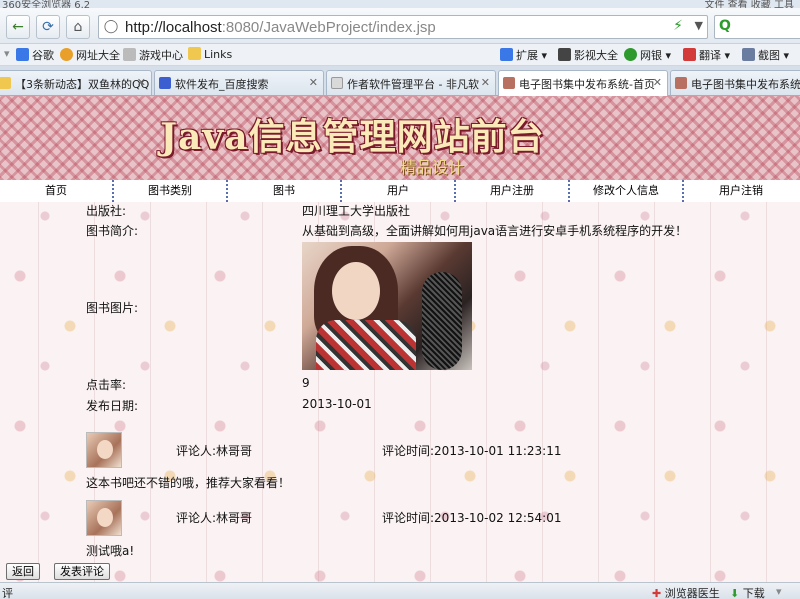 Image resolution: width=800 pixels, height=599 pixels. I want to click on refresh-icon: ⟳, so click(48, 27).